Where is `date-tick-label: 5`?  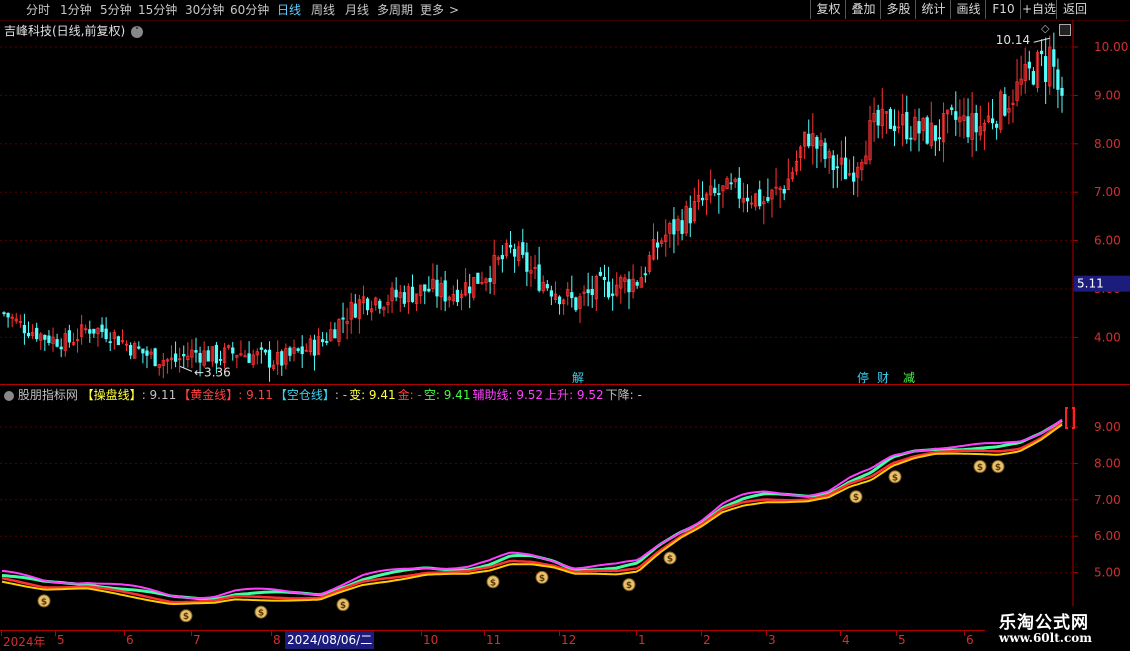 date-tick-label: 5 is located at coordinates (902, 640).